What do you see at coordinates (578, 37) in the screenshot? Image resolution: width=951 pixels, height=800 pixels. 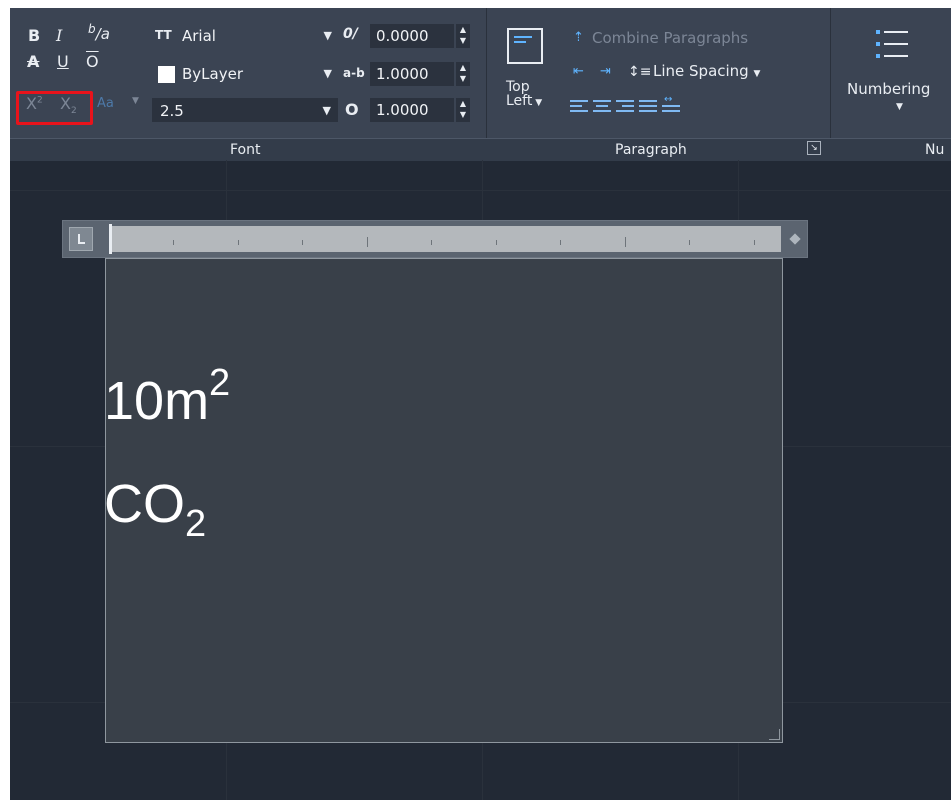 I see `combine-paragraphs-icon: ⇡` at bounding box center [578, 37].